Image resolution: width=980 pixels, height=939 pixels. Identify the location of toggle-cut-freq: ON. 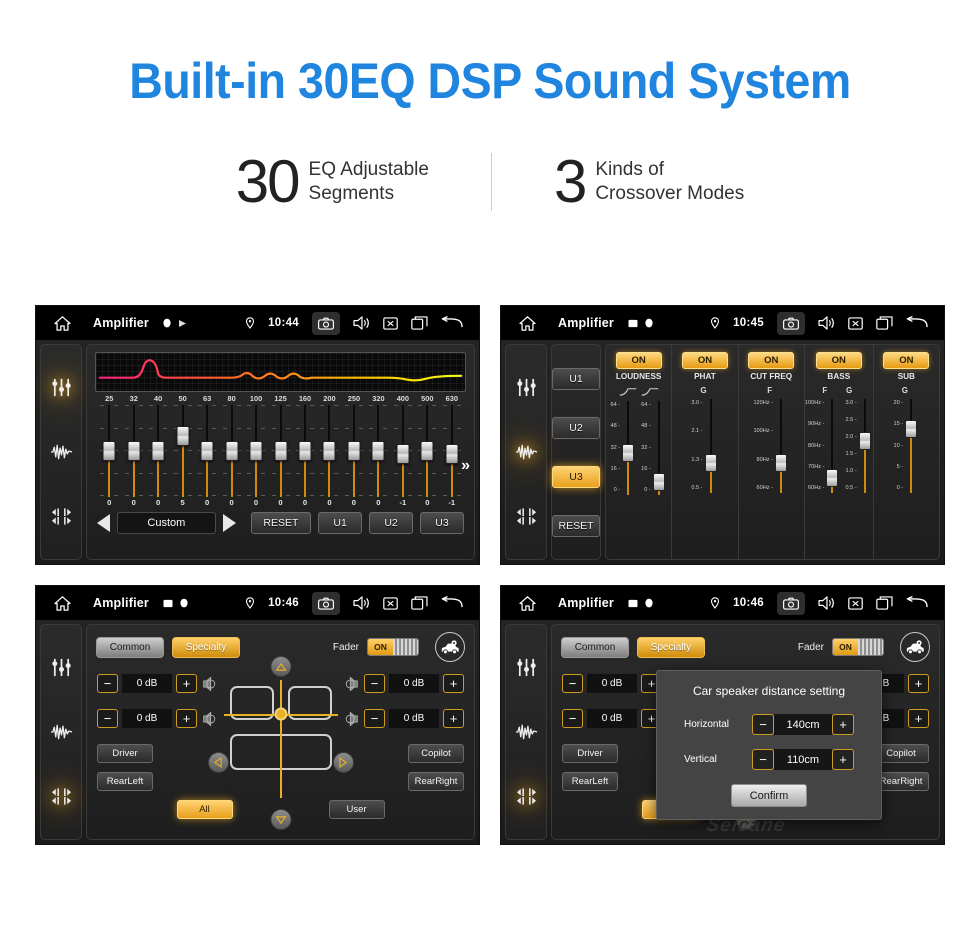
(771, 360).